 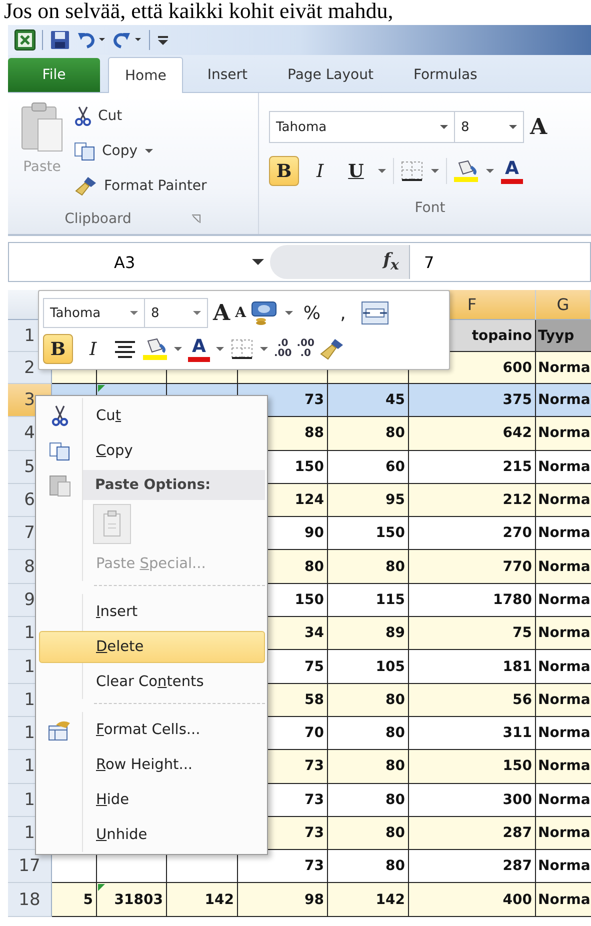 I want to click on app-icon, so click(x=25, y=40).